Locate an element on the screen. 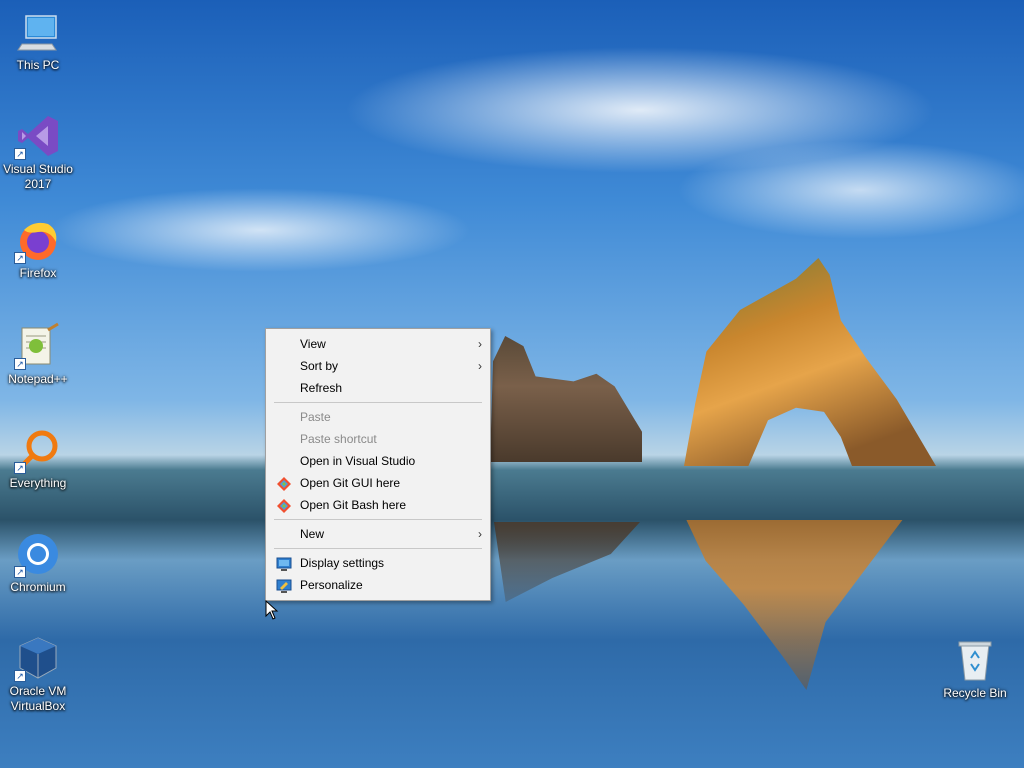 The image size is (1024, 768). menu-item-refresh: Refresh is located at coordinates (378, 388).